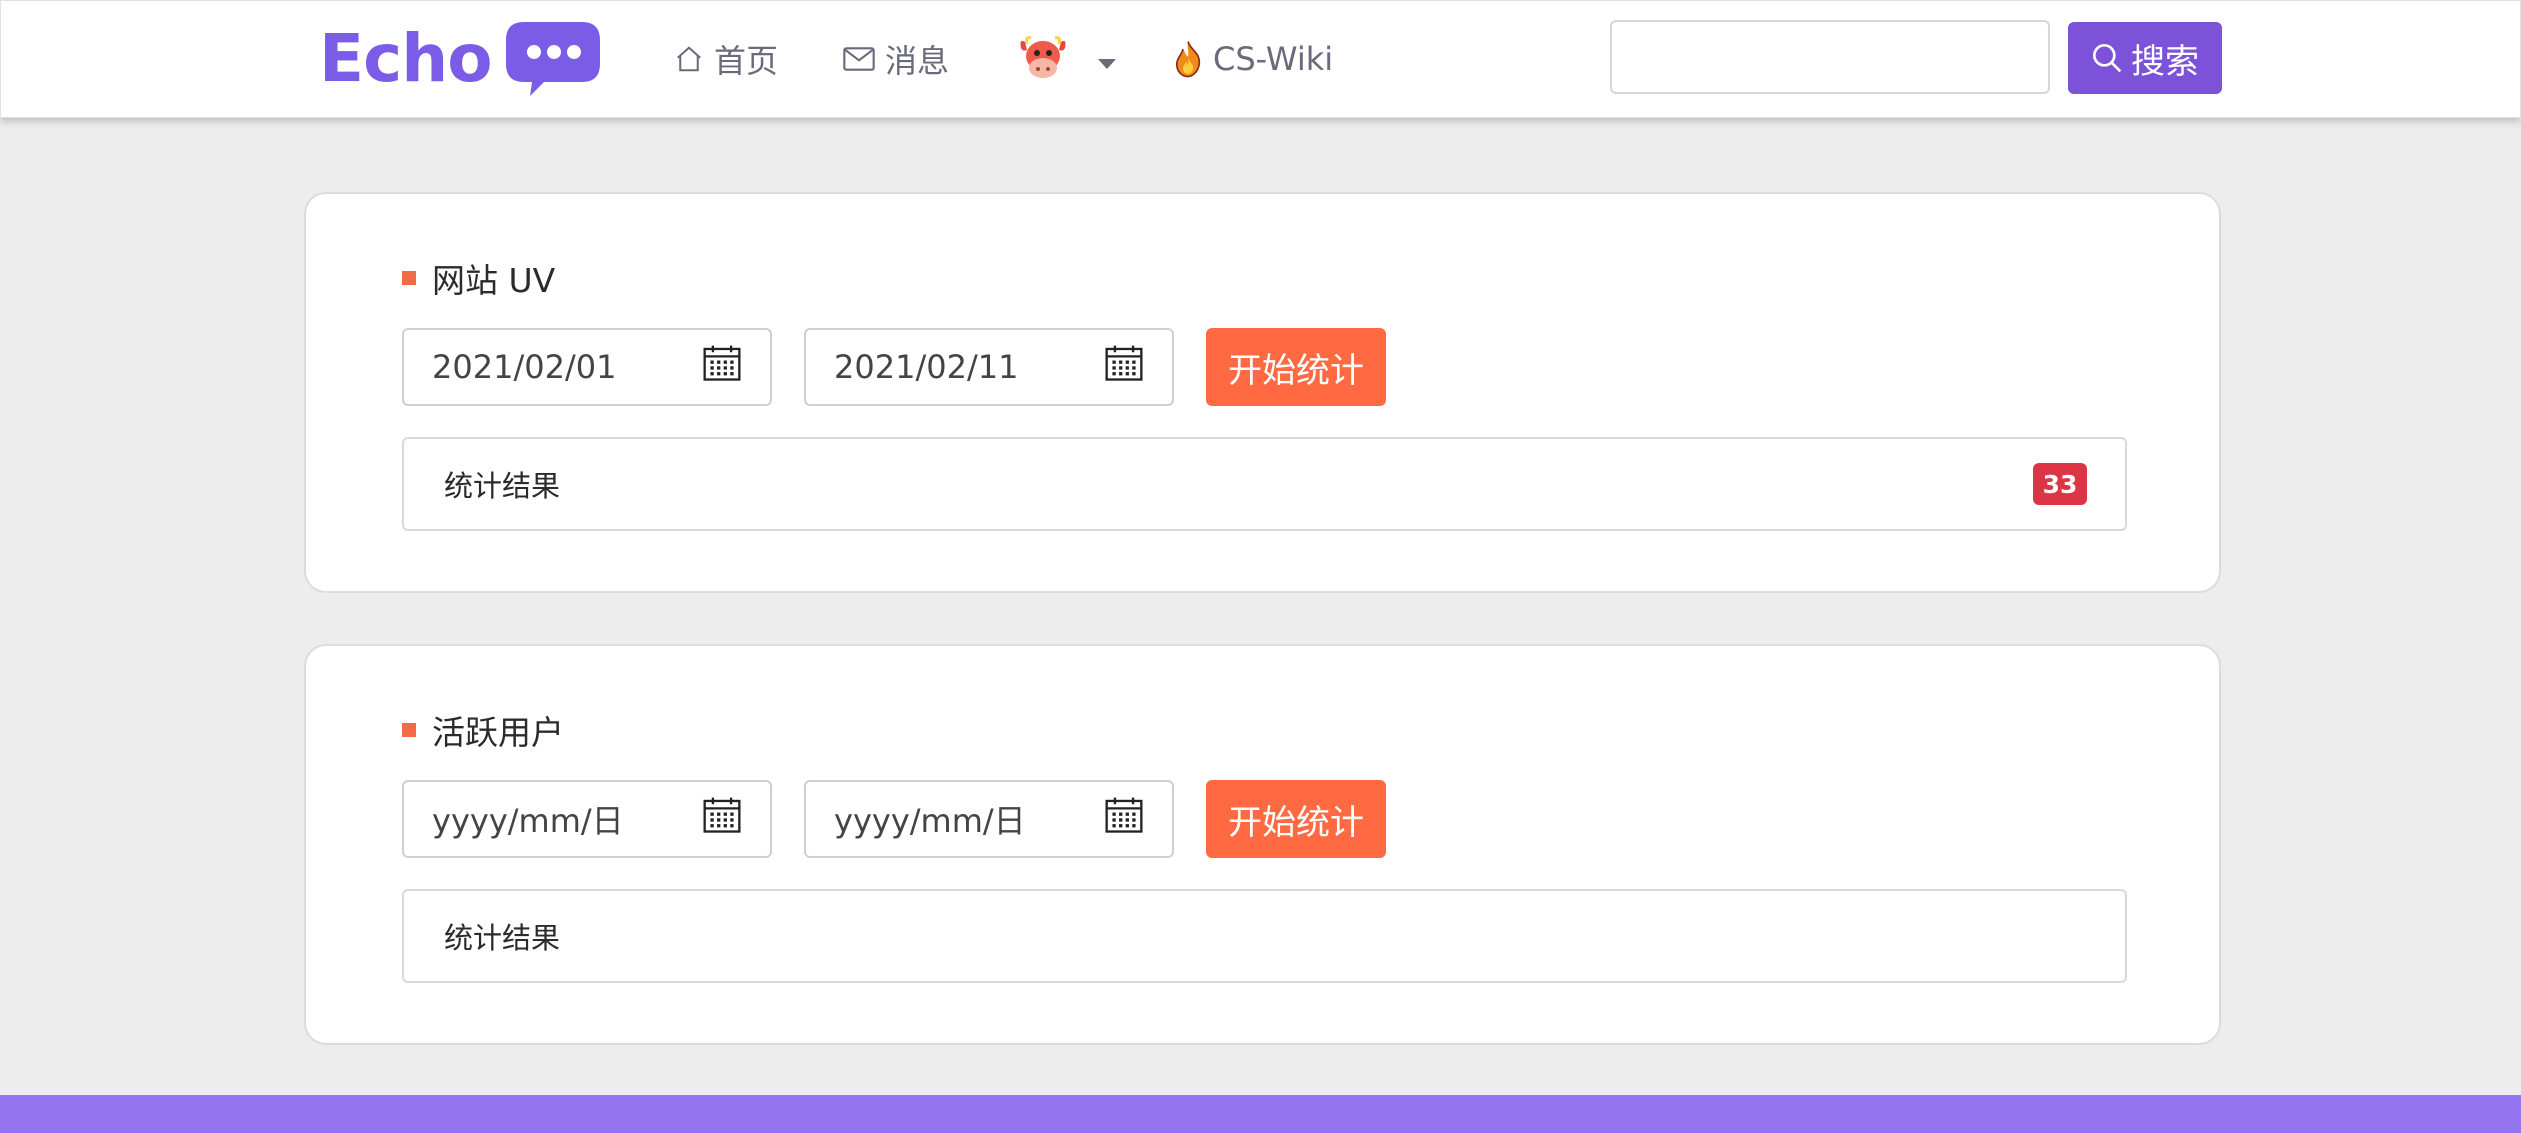  I want to click on nav-cs-wiki-label: CS-Wiki, so click(1273, 59).